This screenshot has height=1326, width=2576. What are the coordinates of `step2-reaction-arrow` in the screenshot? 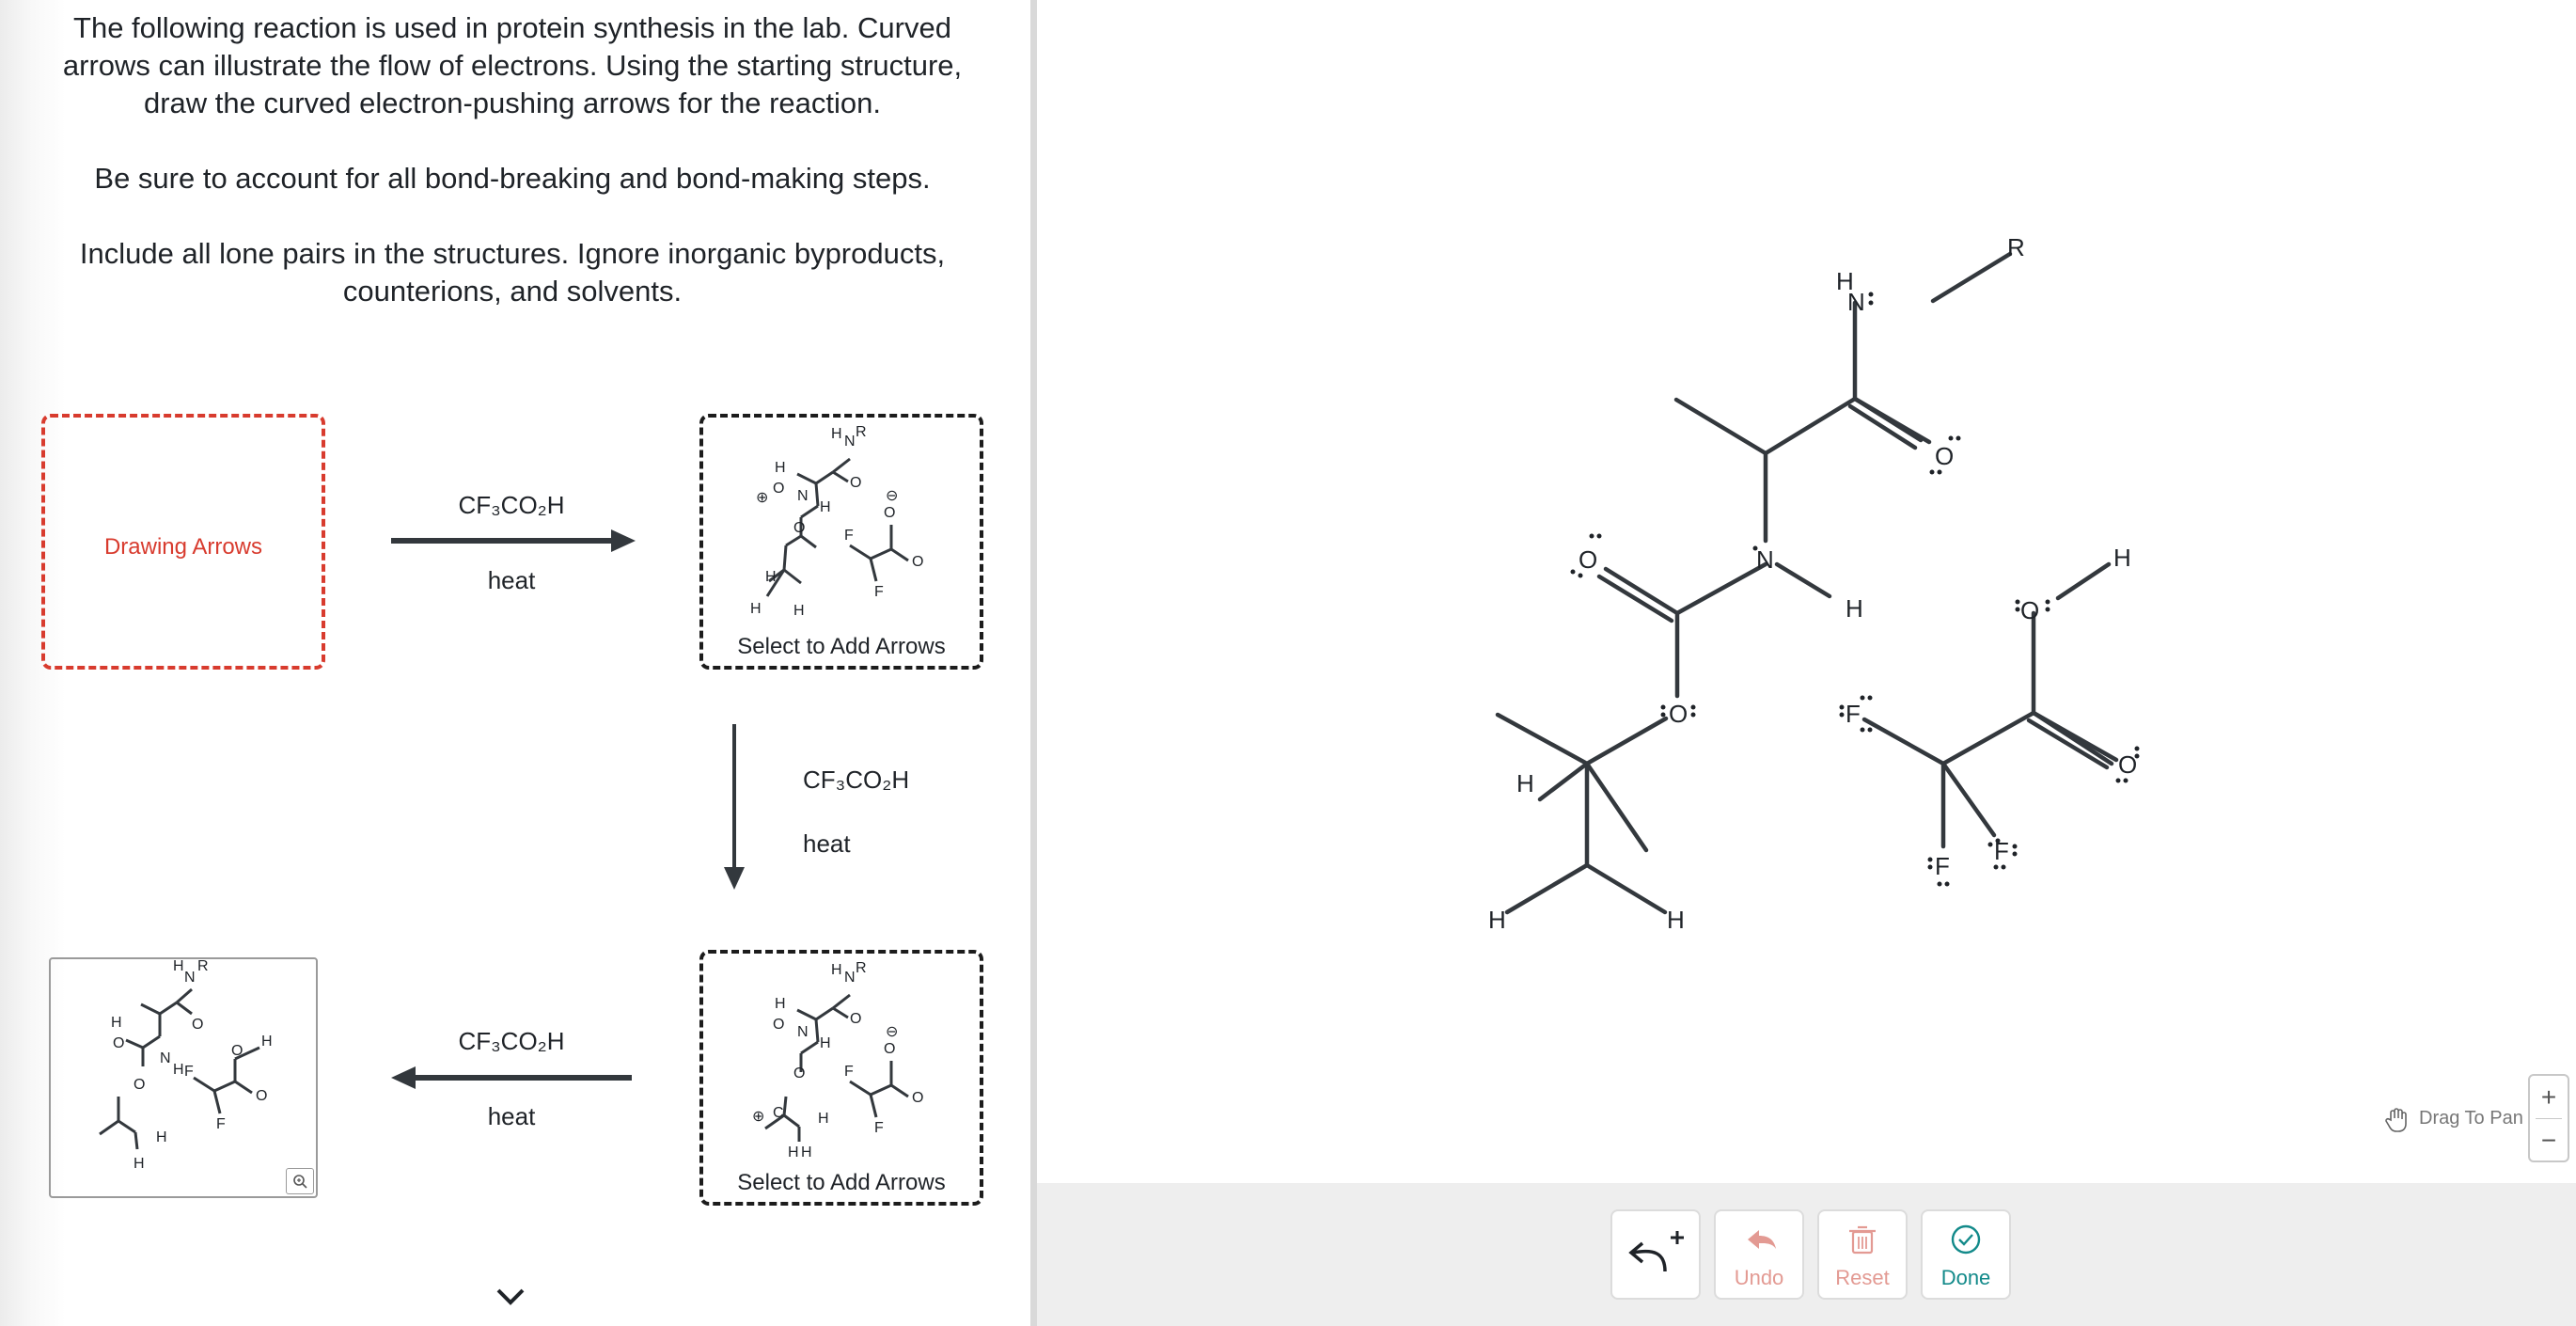 It's located at (735, 807).